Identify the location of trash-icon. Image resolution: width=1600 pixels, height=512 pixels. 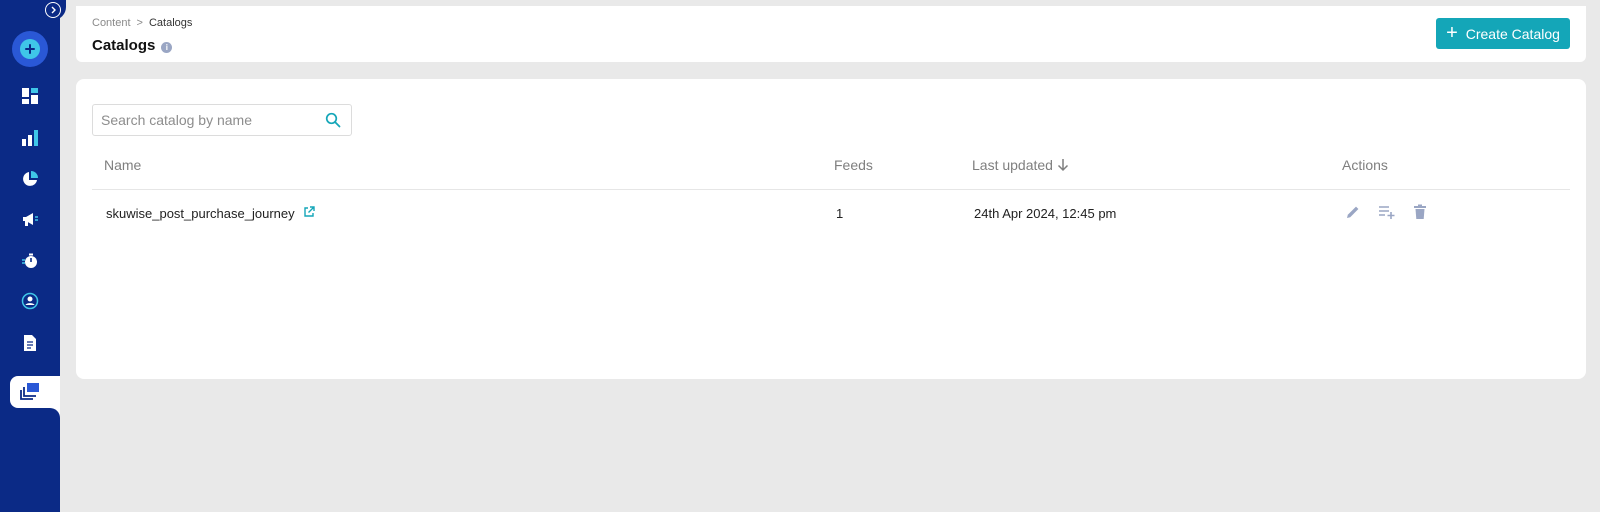
(1420, 211).